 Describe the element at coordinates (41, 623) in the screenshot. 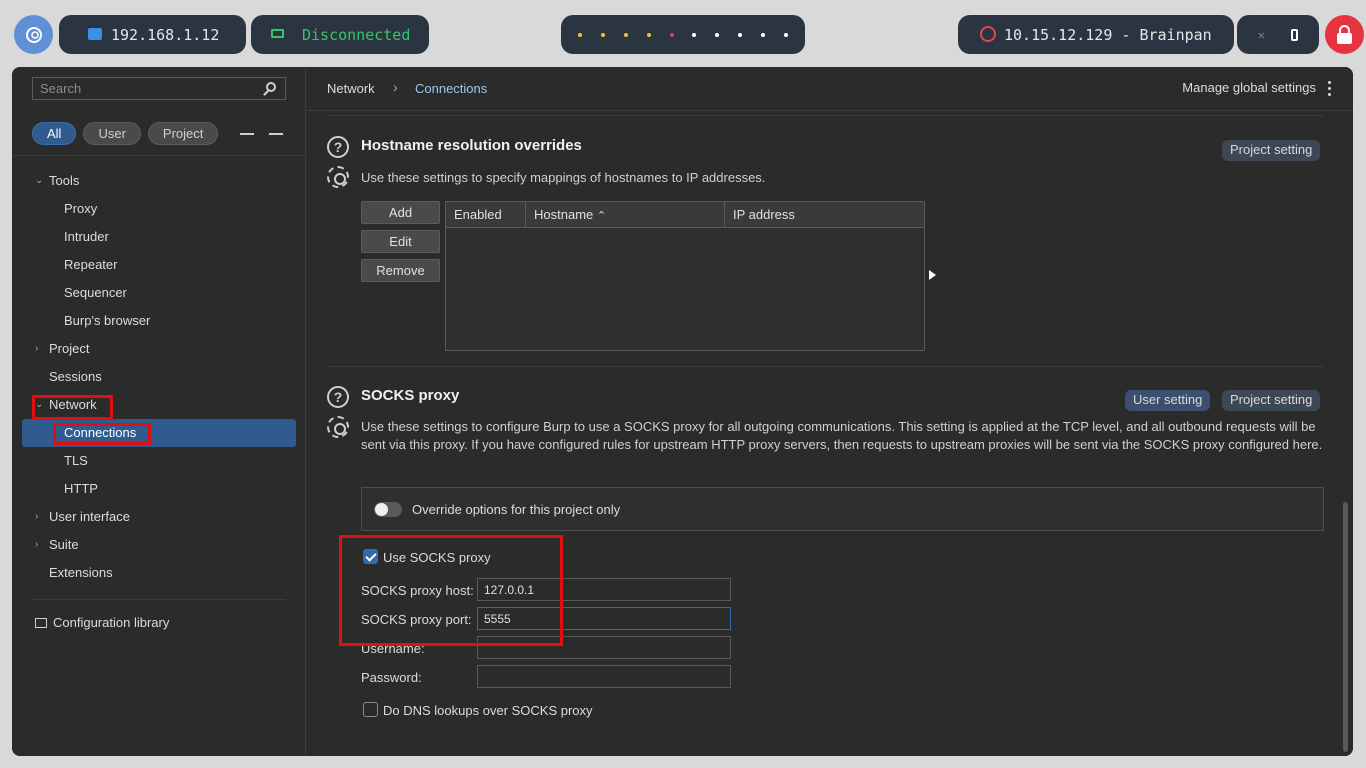

I see `book-icon` at that location.